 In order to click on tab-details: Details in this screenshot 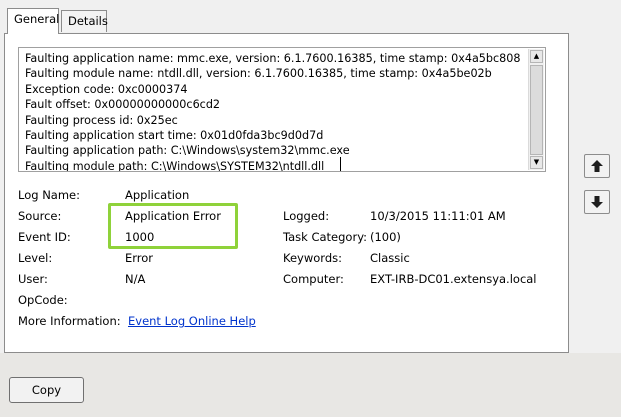, I will do `click(84, 21)`.